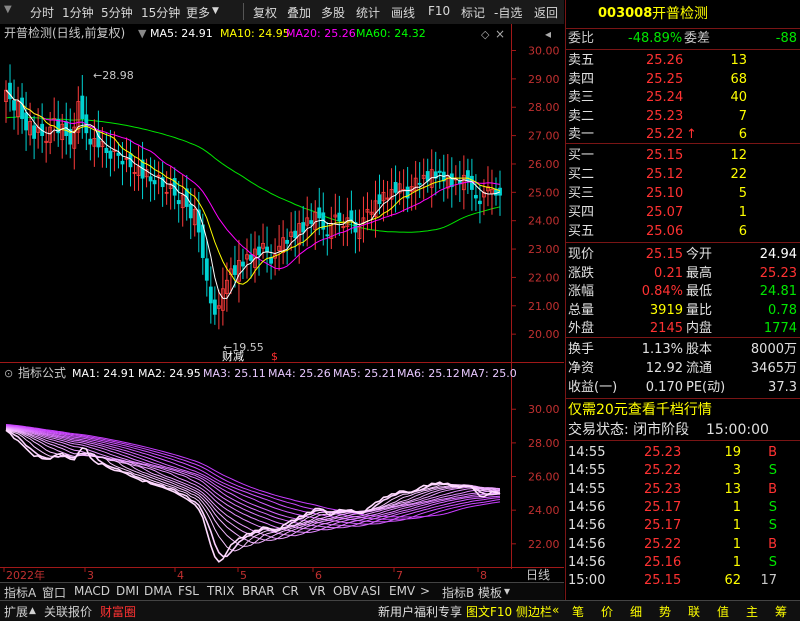 The image size is (800, 621). Describe the element at coordinates (485, 34) in the screenshot. I see `diamond-icon: ◇` at that location.